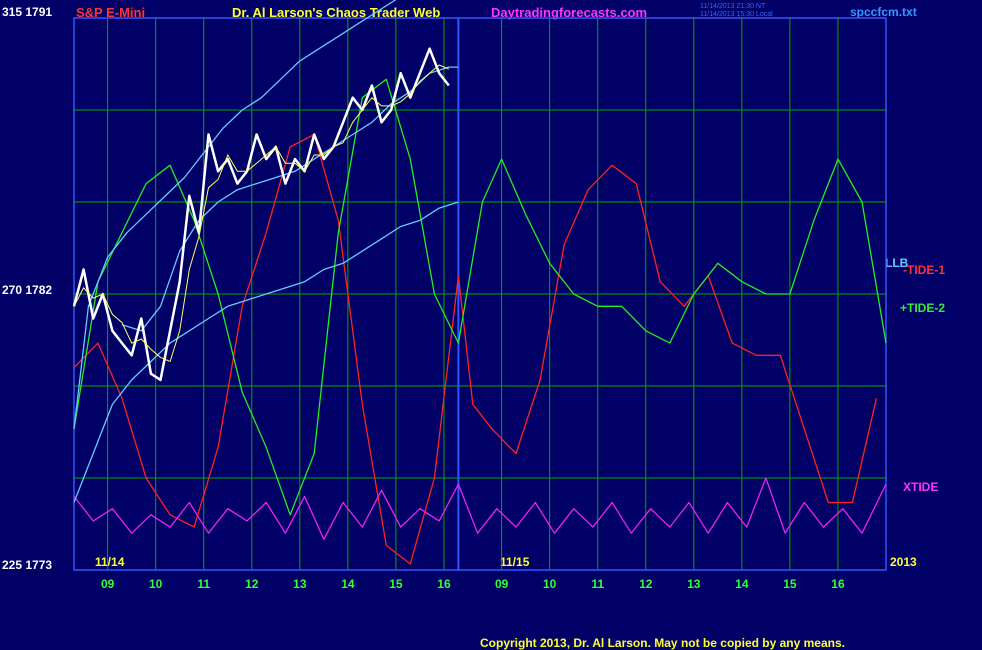  Describe the element at coordinates (290, 199) in the screenshot. I see `series-llb-mid` at that location.